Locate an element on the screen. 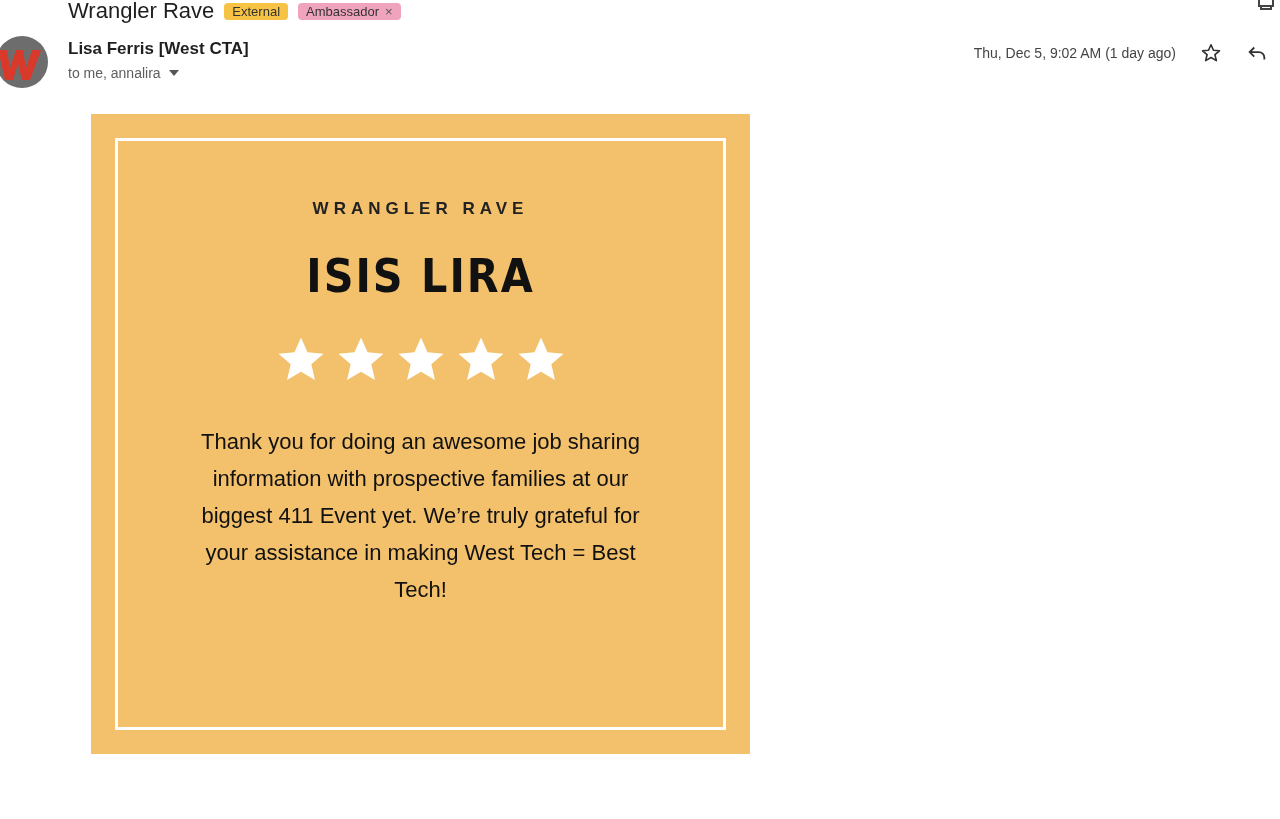 This screenshot has height=819, width=1280. recipients-toggle: to me, annalira is located at coordinates (158, 73).